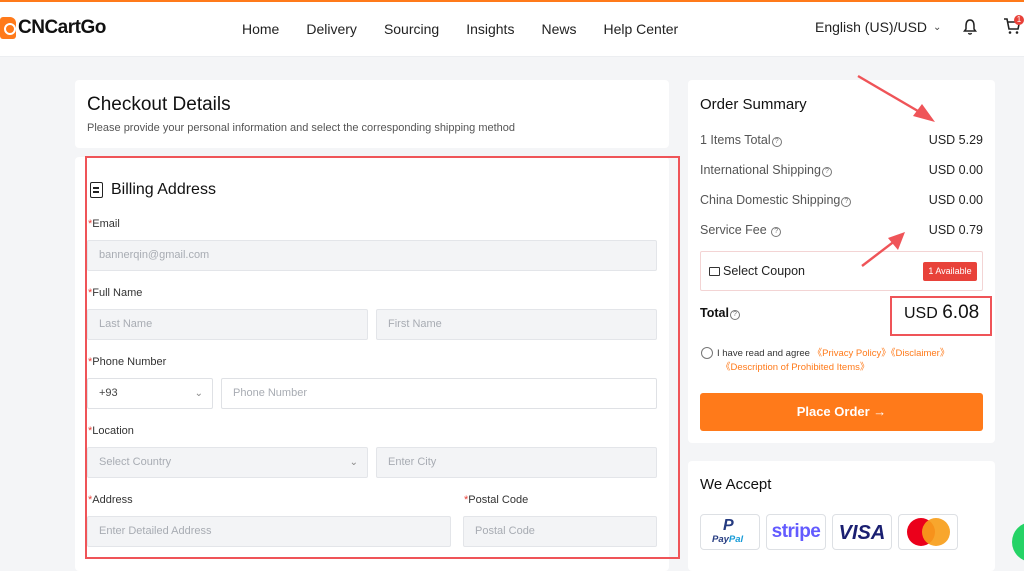  Describe the element at coordinates (720, 313) in the screenshot. I see `total-label: Total?` at that location.